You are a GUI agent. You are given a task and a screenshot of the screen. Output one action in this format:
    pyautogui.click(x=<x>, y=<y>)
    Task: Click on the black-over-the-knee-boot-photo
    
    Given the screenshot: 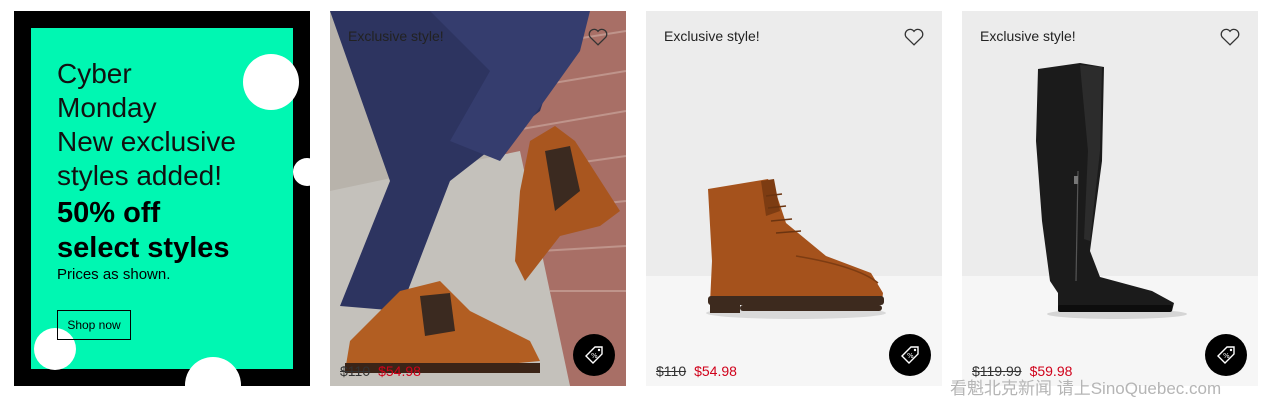 What is the action you would take?
    pyautogui.click(x=1111, y=191)
    